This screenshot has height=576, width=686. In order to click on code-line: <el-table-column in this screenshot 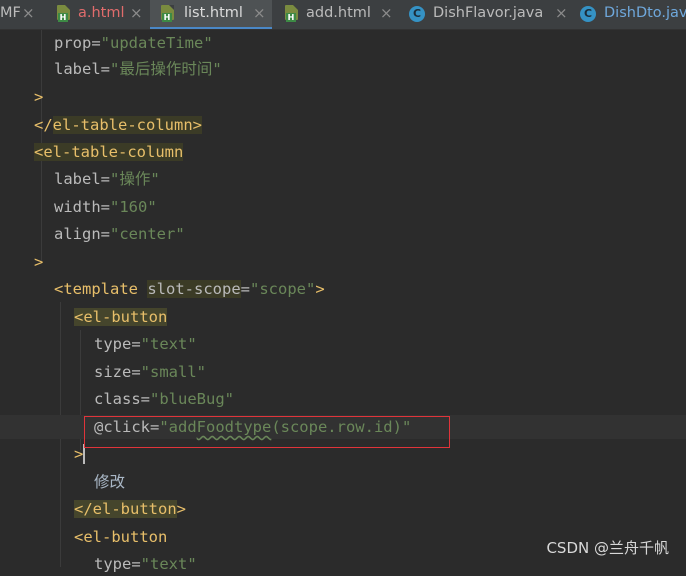, I will do `click(109, 152)`.